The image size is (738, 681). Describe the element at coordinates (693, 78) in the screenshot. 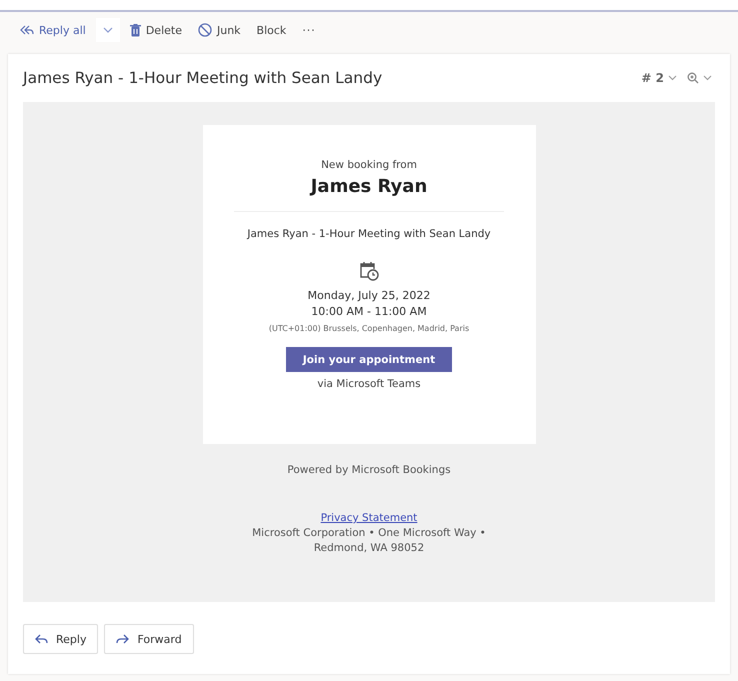

I see `zoom-icon` at that location.